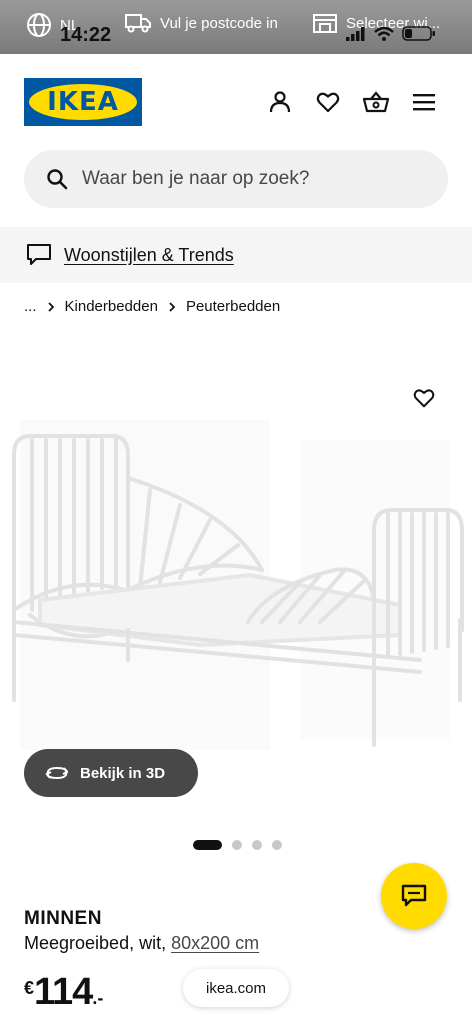 The height and width of the screenshot is (1024, 472). I want to click on add-to-favourites-button, so click(424, 398).